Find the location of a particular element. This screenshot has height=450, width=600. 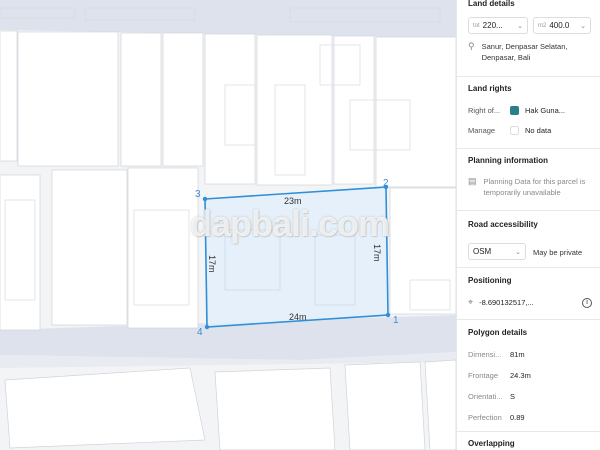

edge-label-left: 17m is located at coordinates (212, 264).